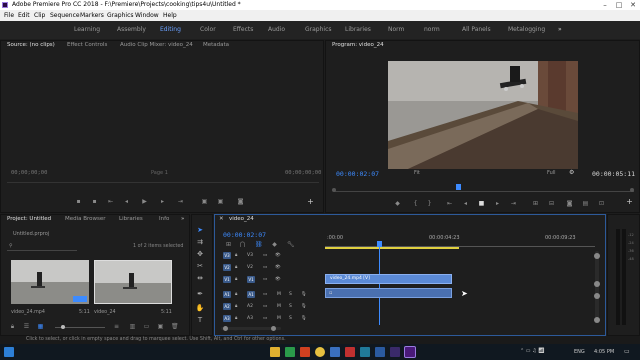 The height and width of the screenshot is (360, 640). I want to click on menu-clip: Clip, so click(39, 15).